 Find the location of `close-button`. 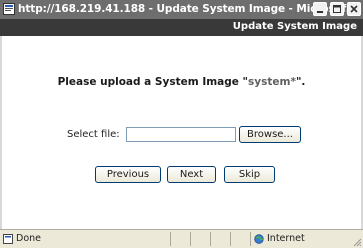

close-button is located at coordinates (354, 9).